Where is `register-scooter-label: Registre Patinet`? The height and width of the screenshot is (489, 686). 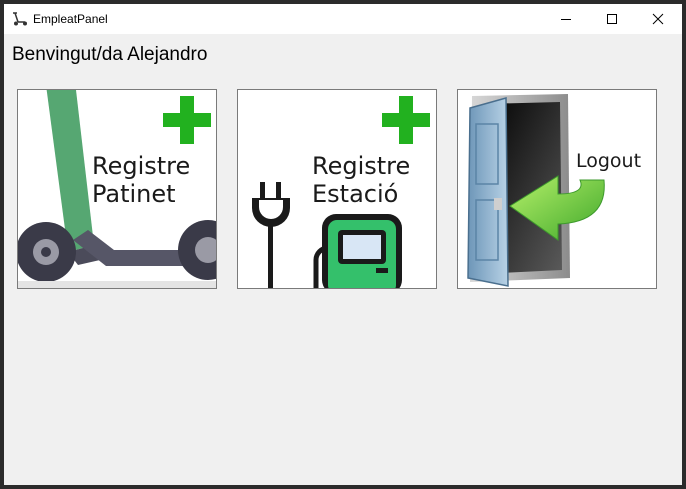 register-scooter-label: Registre Patinet is located at coordinates (141, 180).